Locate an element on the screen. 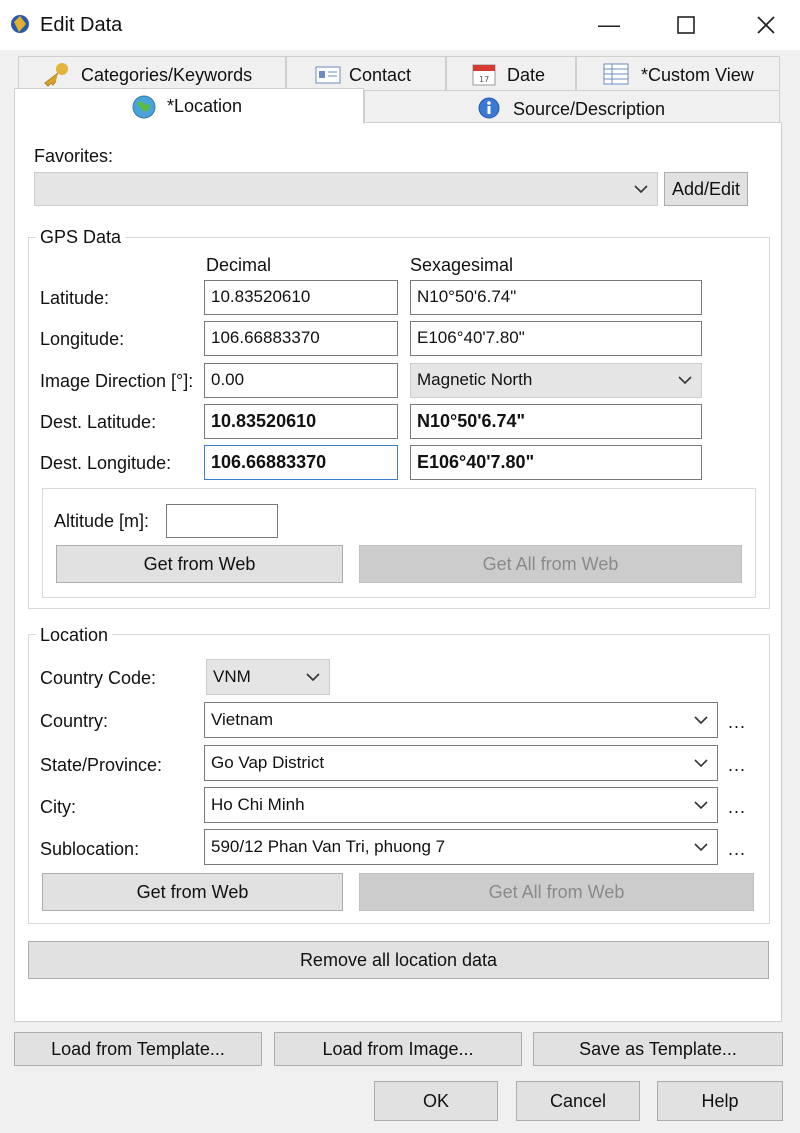  gps-get-all-from-web-button: Get All from Web is located at coordinates (550, 564).